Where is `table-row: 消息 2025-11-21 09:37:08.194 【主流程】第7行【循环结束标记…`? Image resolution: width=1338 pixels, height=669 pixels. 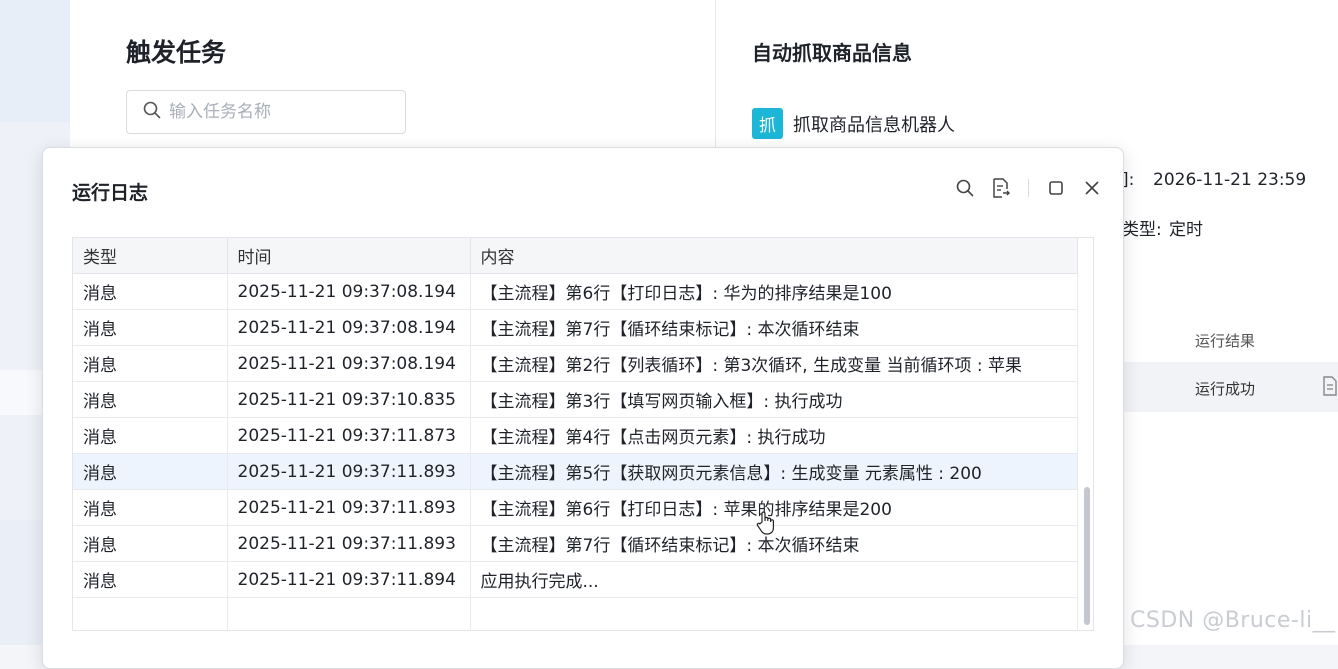 table-row: 消息 2025-11-21 09:37:08.194 【主流程】第7行【循环结束标记… is located at coordinates (575, 327).